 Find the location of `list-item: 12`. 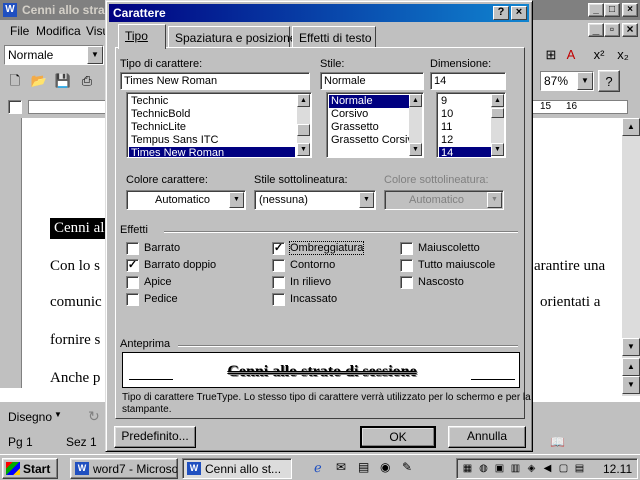

list-item: 12 is located at coordinates (465, 140).